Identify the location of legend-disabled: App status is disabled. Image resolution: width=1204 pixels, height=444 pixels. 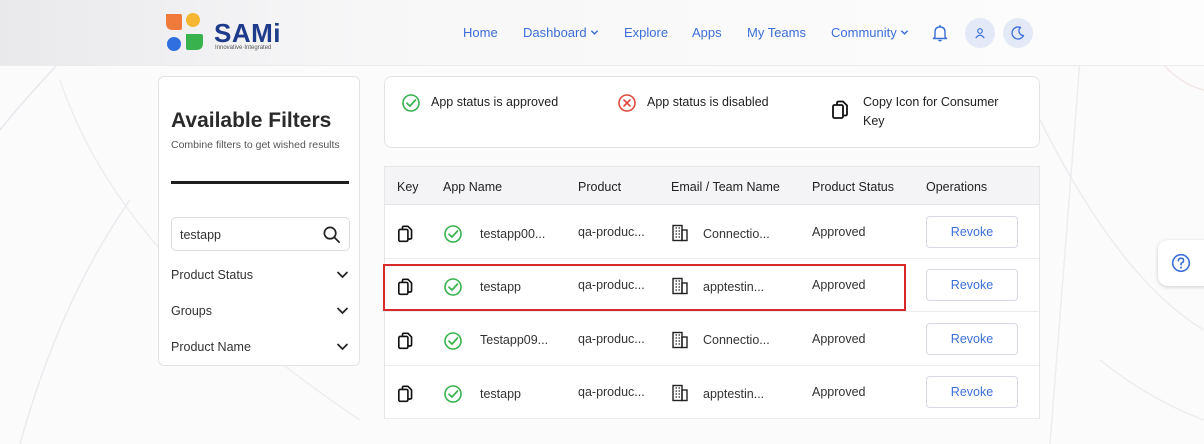
(693, 103).